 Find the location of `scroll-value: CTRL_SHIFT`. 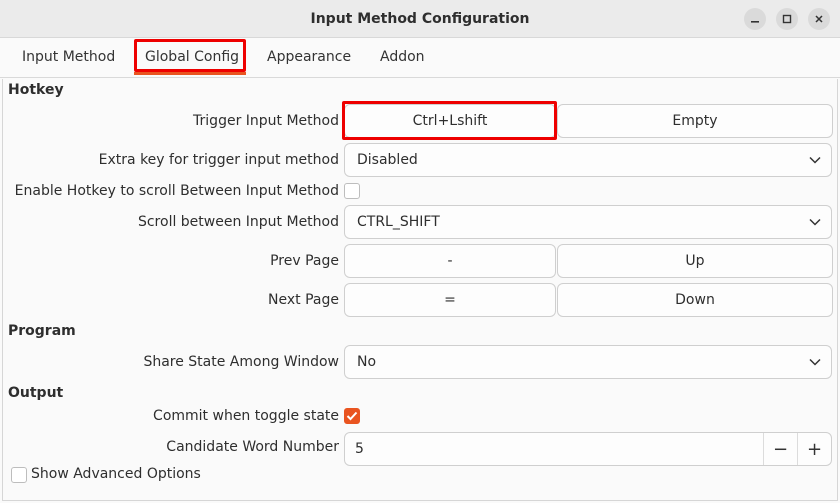

scroll-value: CTRL_SHIFT is located at coordinates (398, 222).